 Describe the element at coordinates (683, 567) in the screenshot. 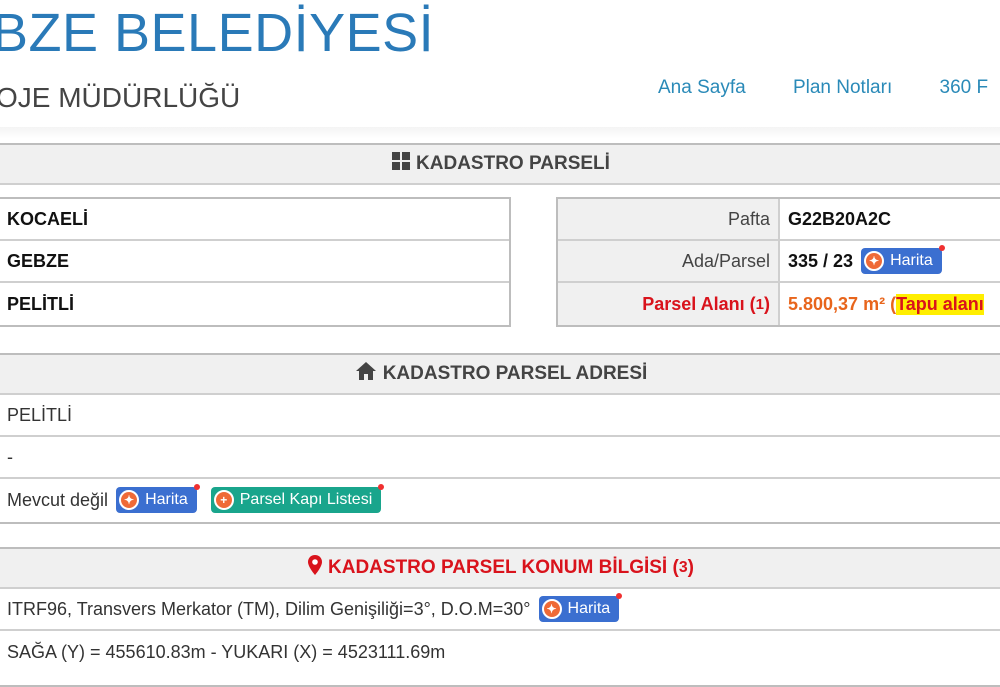

I see `footnote-3: 3` at that location.